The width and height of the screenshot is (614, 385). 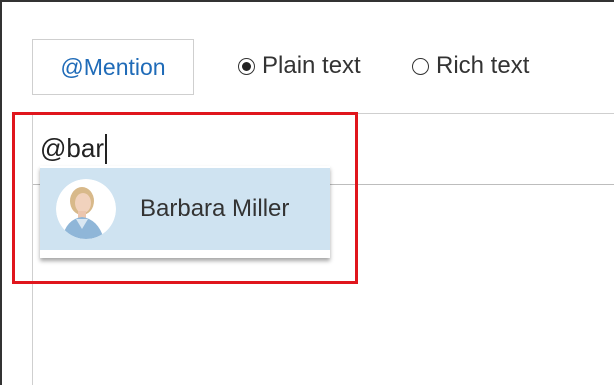 What do you see at coordinates (86, 209) in the screenshot?
I see `user-avatar-icon` at bounding box center [86, 209].